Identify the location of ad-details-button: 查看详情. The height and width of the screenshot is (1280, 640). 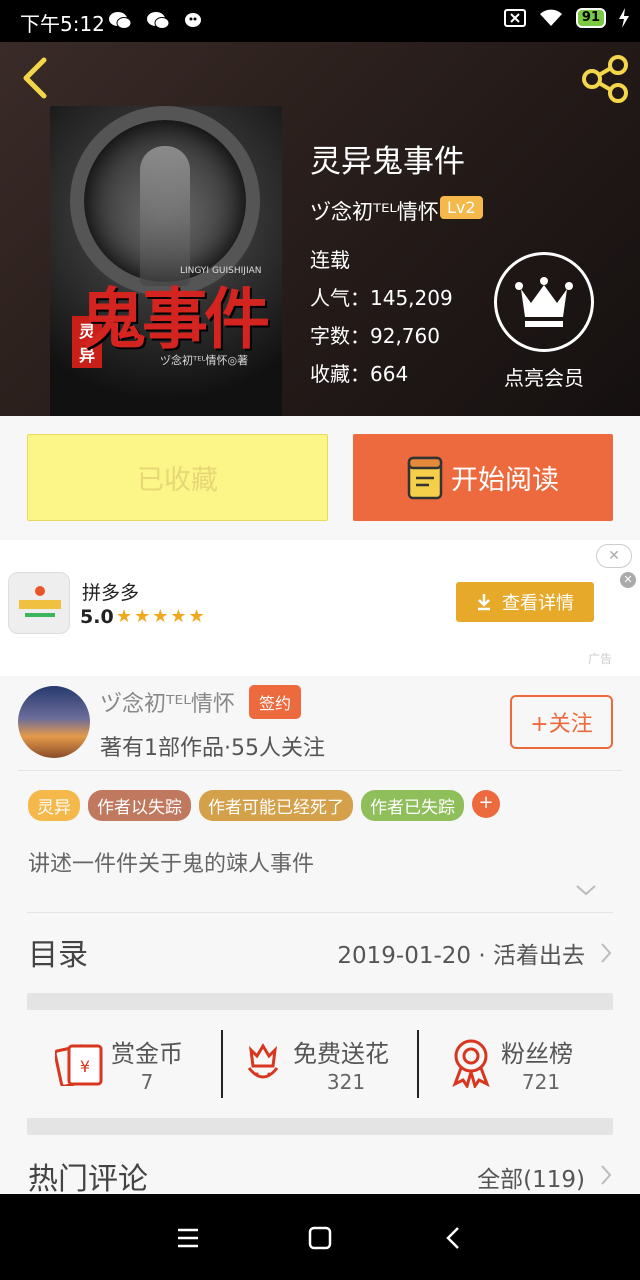
(525, 602).